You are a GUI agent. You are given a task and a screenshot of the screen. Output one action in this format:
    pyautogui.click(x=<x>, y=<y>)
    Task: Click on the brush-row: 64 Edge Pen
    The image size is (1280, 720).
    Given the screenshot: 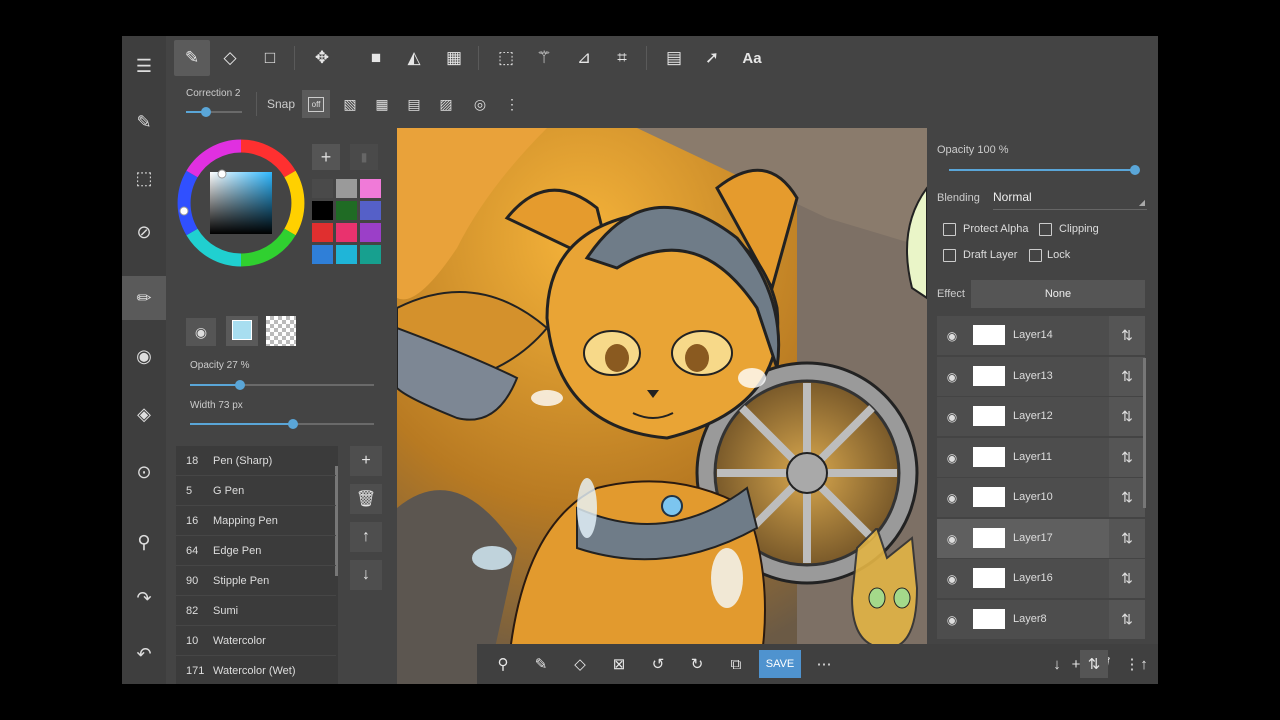 What is the action you would take?
    pyautogui.click(x=256, y=551)
    